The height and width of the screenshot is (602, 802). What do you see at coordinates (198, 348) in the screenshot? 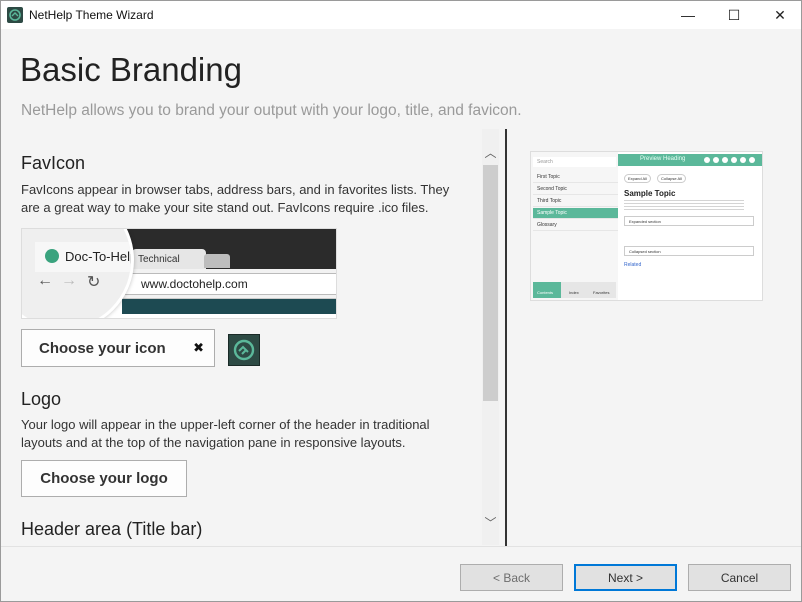
I see `clear-icon: ✖` at bounding box center [198, 348].